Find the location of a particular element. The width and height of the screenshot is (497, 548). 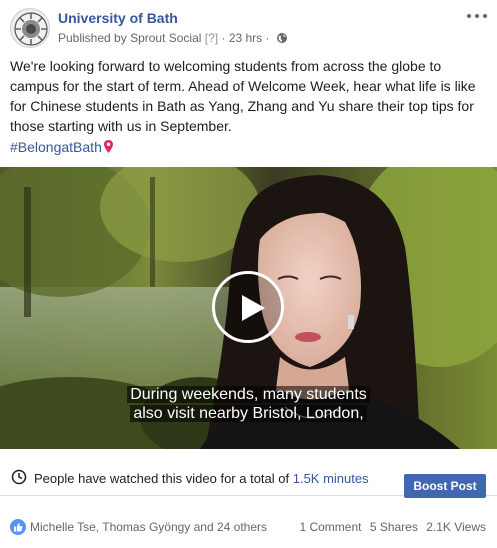

pin-icon is located at coordinates (108, 148).